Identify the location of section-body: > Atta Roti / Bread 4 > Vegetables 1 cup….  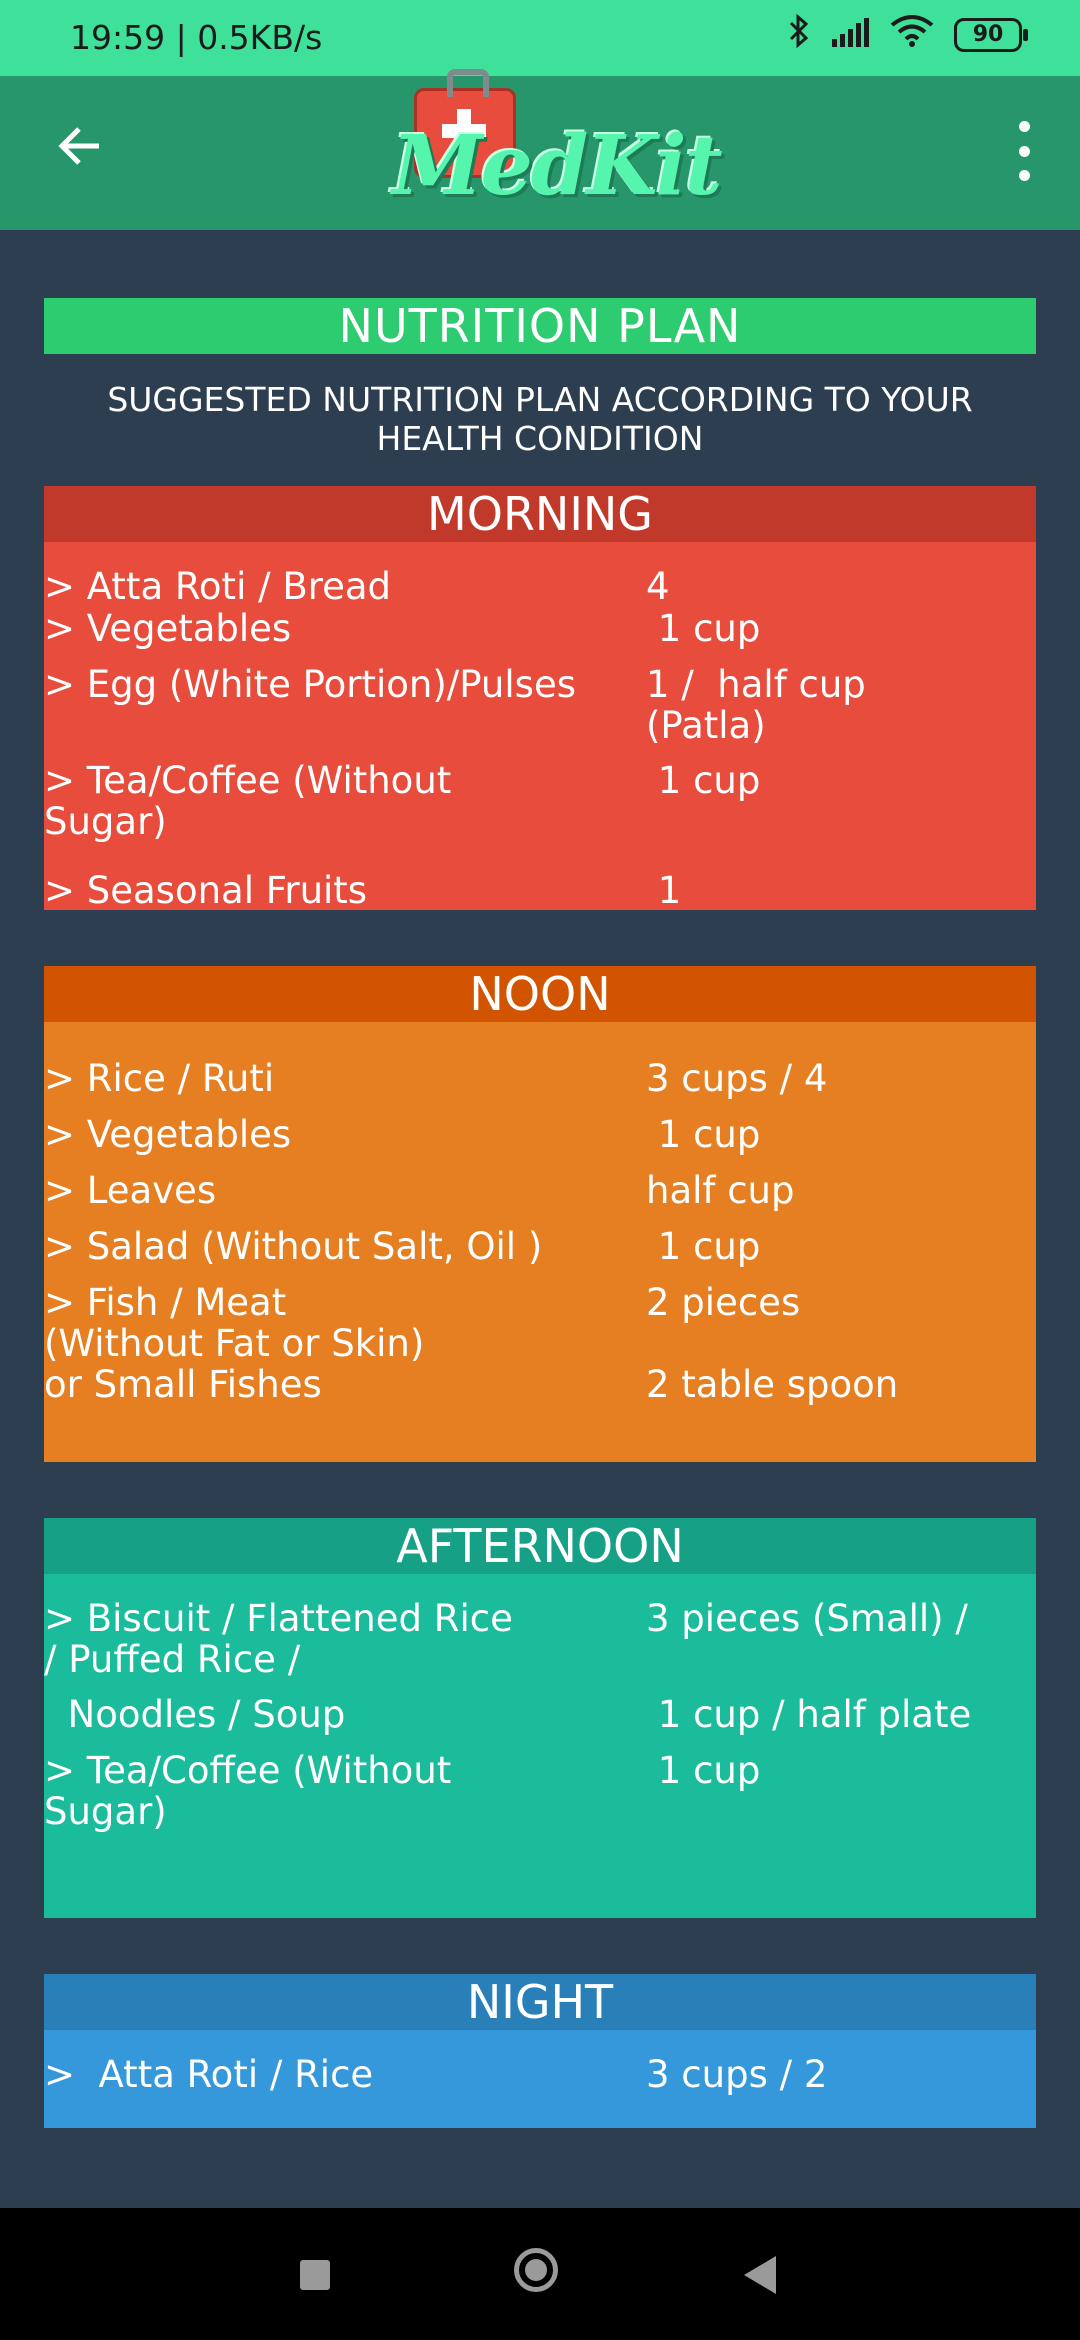
(540, 726).